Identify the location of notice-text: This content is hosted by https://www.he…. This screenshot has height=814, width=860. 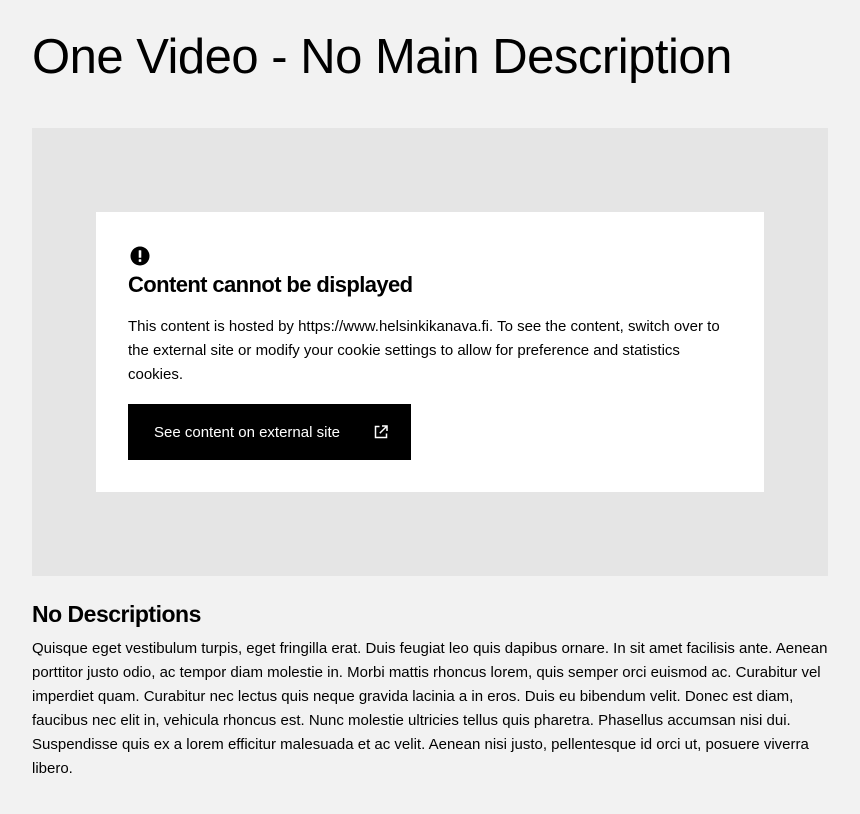
(424, 350).